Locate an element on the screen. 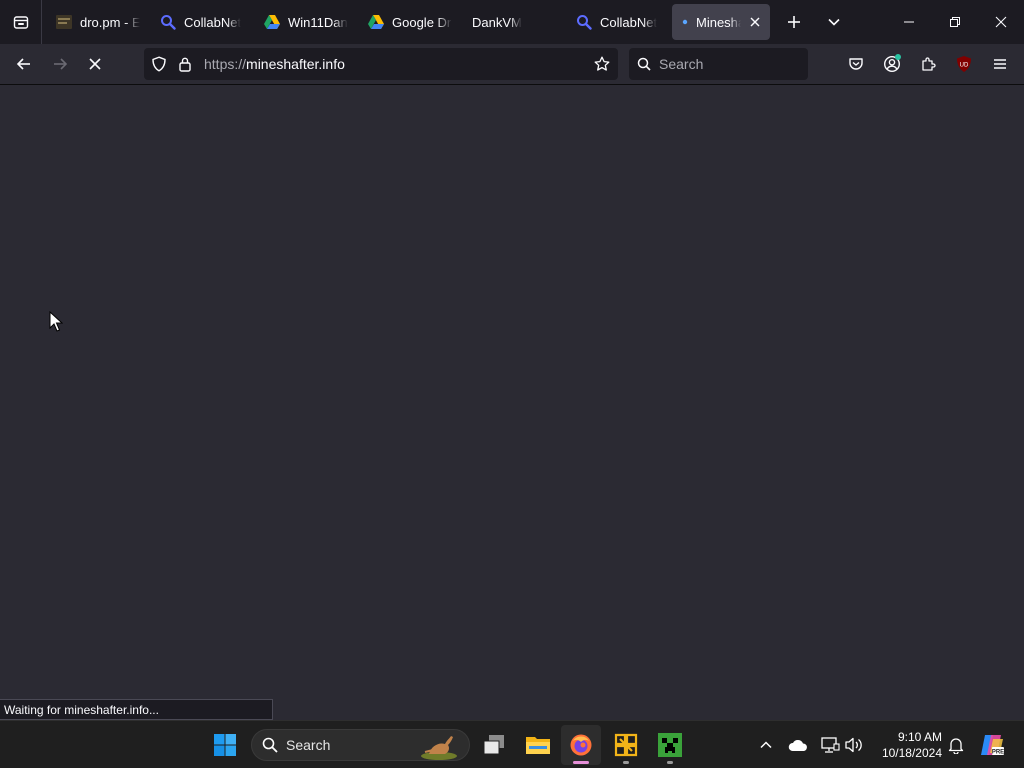  vmware-taskbar-button is located at coordinates (626, 745).